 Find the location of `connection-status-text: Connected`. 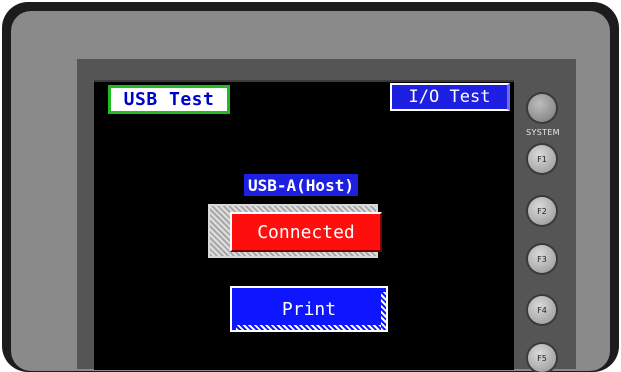

connection-status-text: Connected is located at coordinates (306, 232).